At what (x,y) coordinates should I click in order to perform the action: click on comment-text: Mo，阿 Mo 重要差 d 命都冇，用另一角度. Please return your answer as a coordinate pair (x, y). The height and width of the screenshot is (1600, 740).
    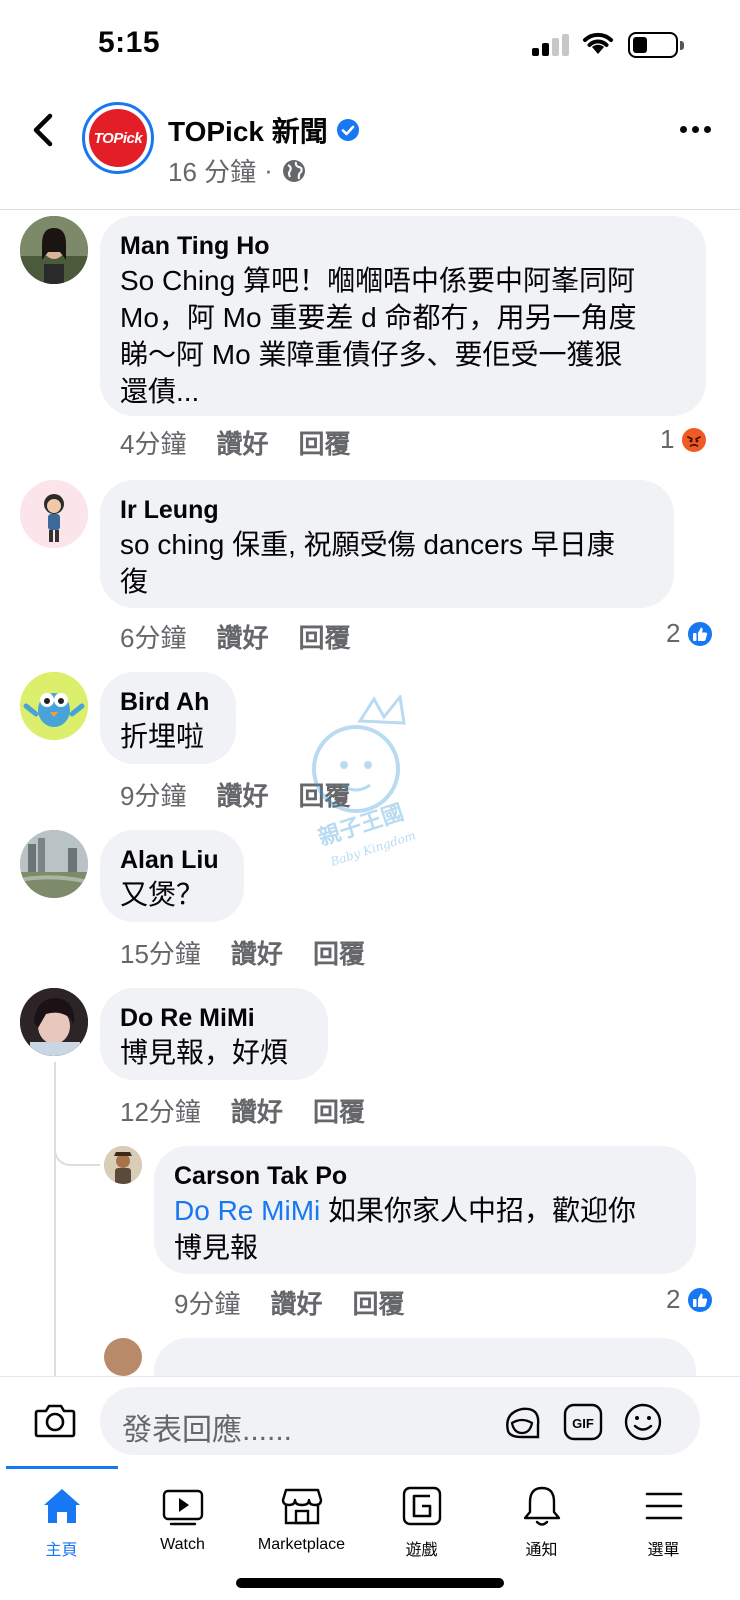
    Looking at the image, I should click on (378, 317).